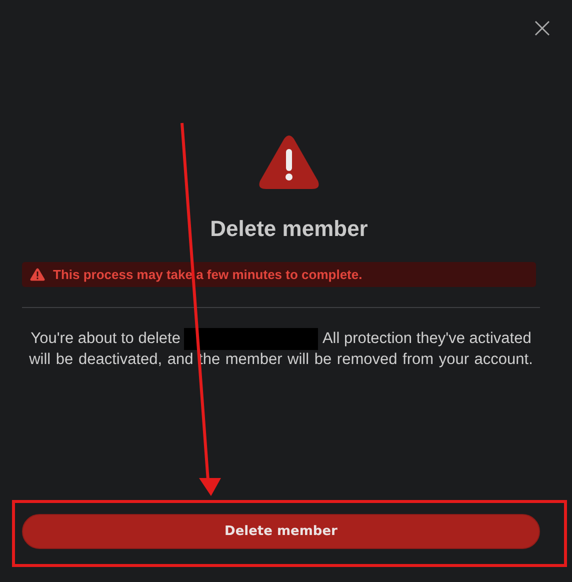 This screenshot has width=572, height=582. I want to click on message-text: All protection they've activated, so click(427, 339).